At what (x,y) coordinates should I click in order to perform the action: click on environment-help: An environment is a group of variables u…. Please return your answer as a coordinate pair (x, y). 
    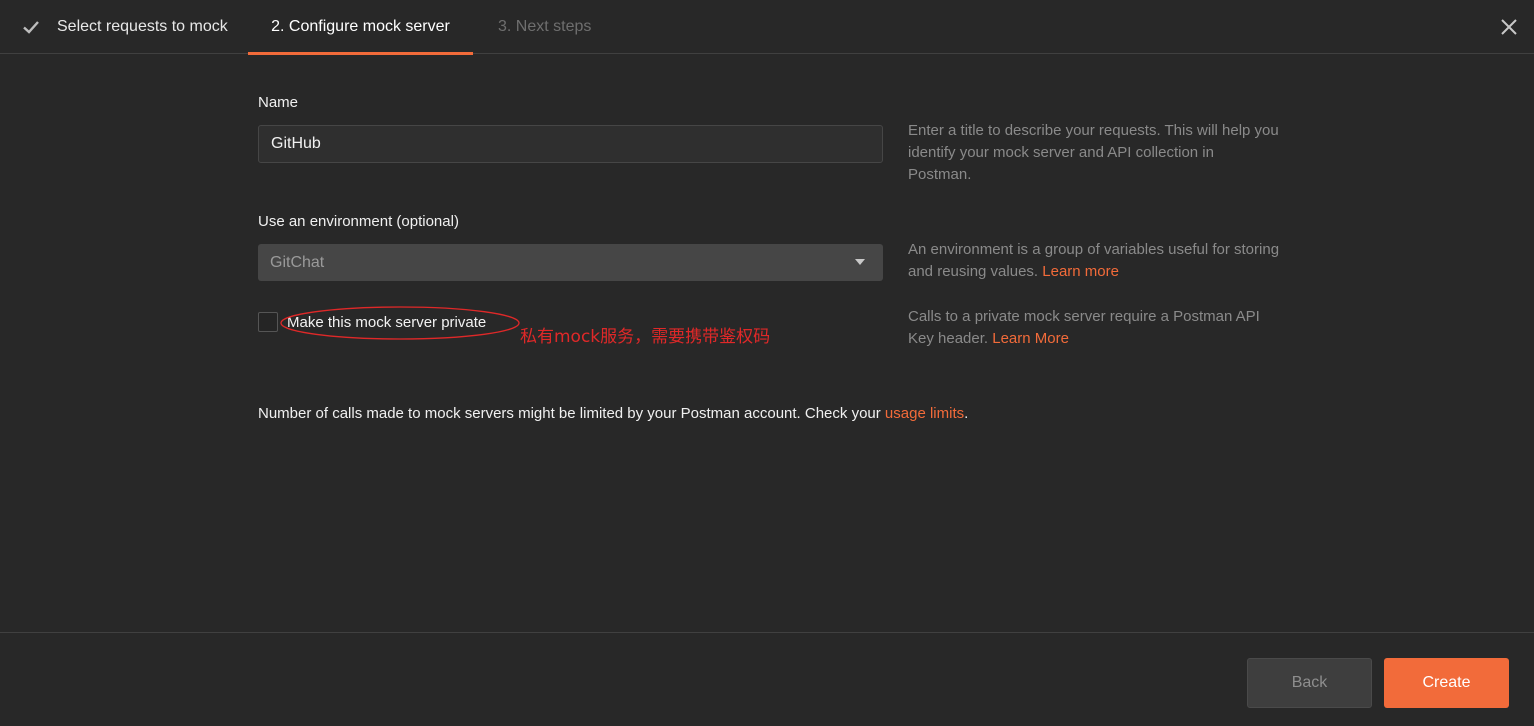
    Looking at the image, I should click on (1094, 261).